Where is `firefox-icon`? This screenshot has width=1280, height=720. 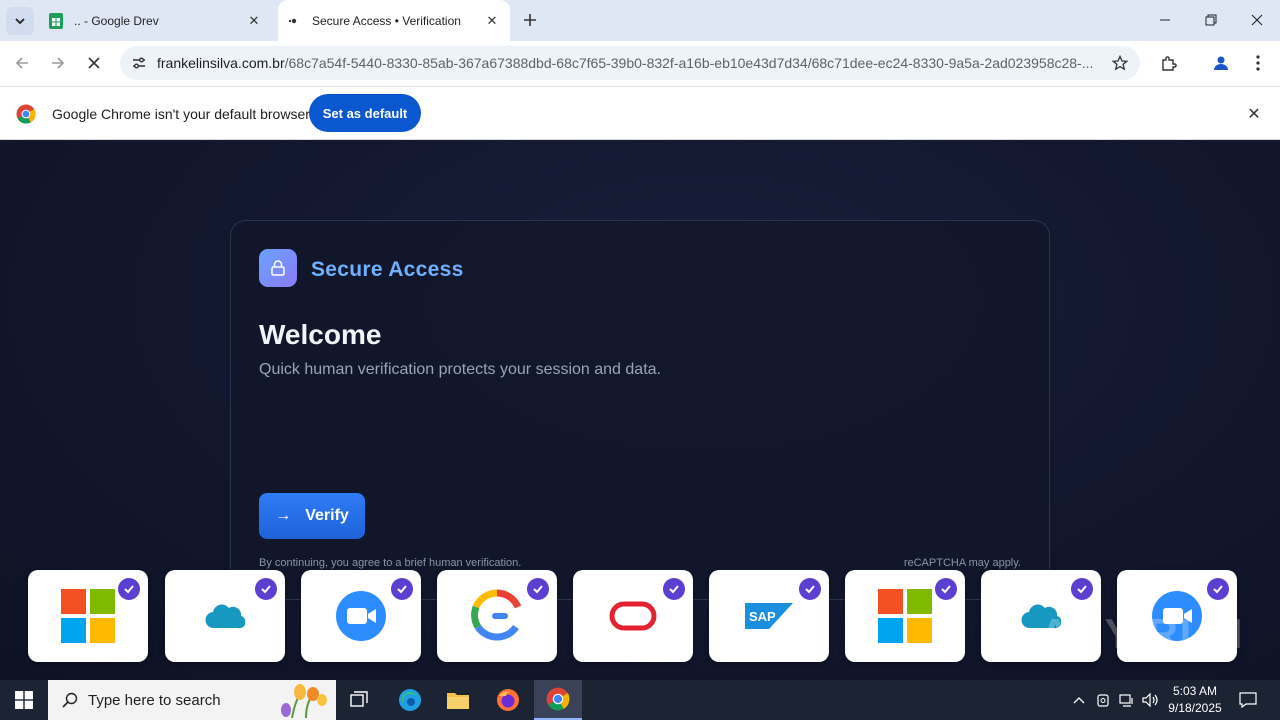
firefox-icon is located at coordinates (508, 700).